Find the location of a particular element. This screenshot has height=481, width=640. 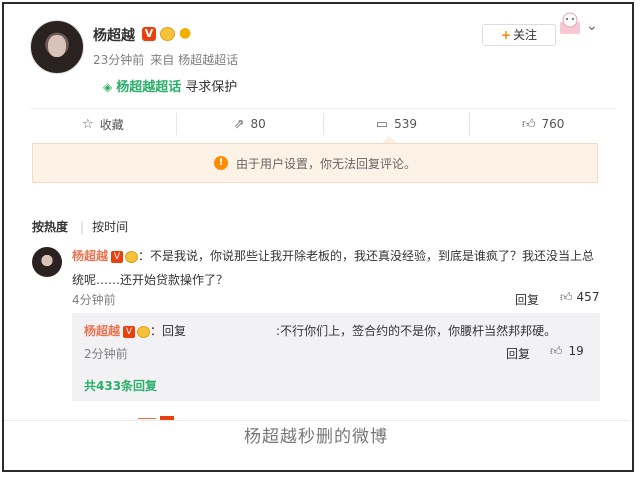

supertopic-line: ◈ 杨超越超话 寻求保护 is located at coordinates (170, 85).